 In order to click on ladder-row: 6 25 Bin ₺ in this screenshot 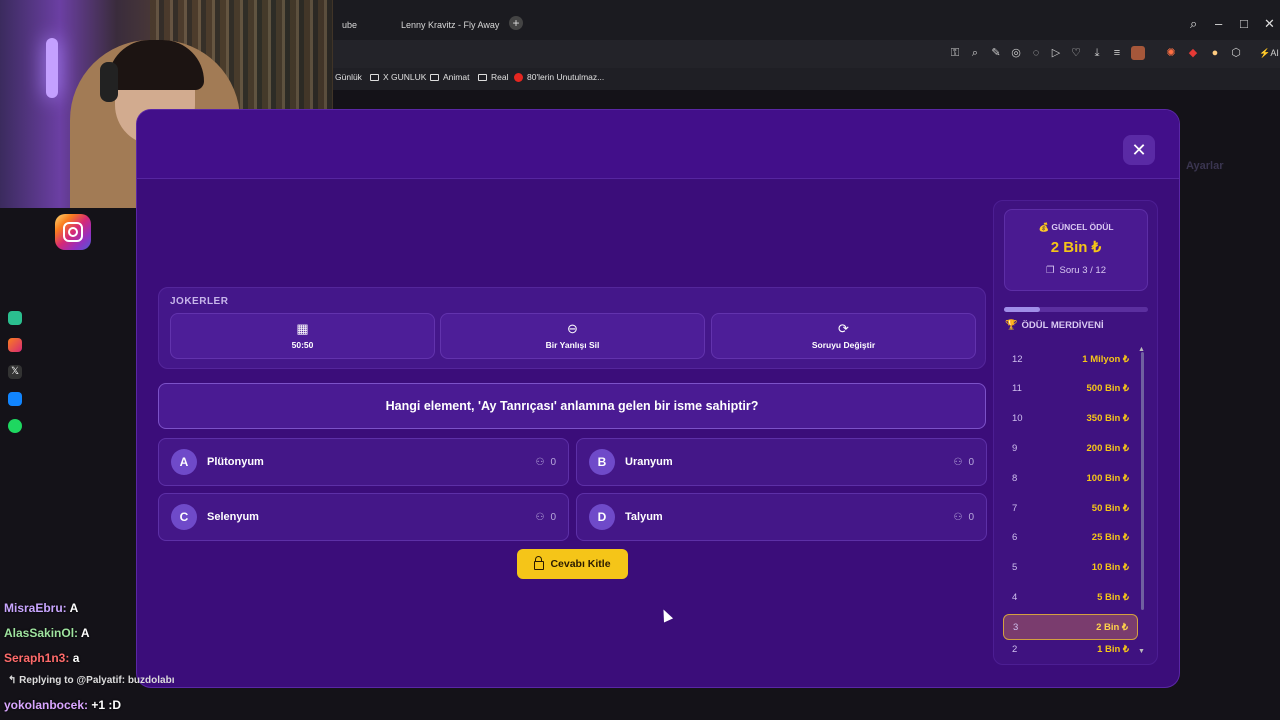, I will do `click(1070, 538)`.